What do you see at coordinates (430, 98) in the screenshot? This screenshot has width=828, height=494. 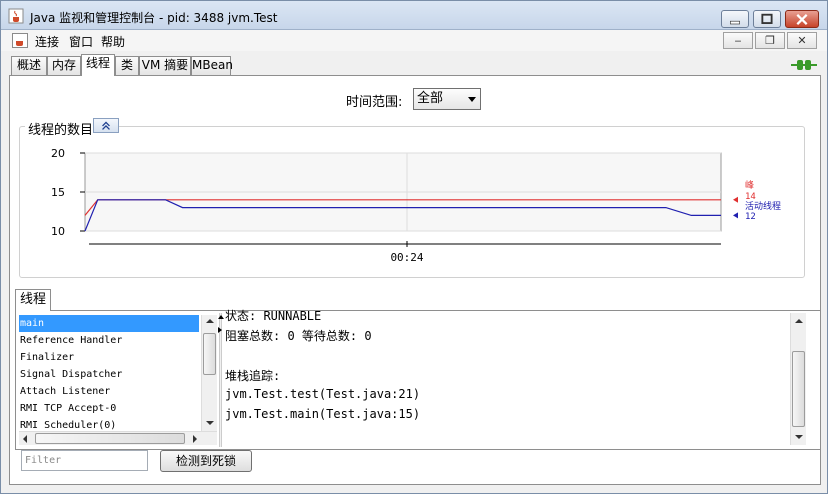 I see `time-range-value: 全部` at bounding box center [430, 98].